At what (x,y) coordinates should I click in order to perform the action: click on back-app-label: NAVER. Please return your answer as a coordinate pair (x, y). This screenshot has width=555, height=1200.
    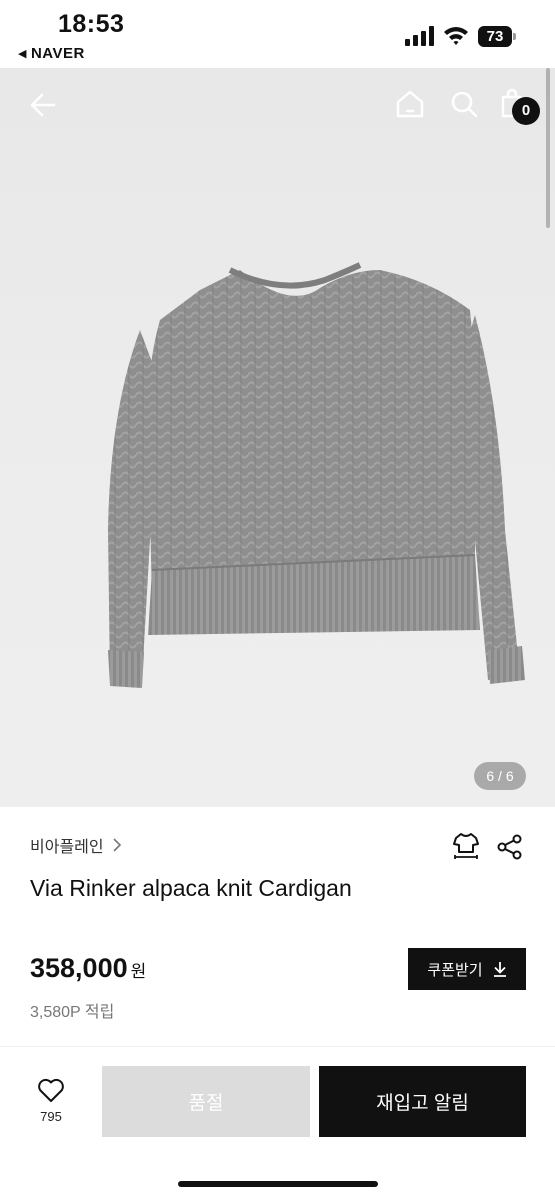
    Looking at the image, I should click on (57, 53).